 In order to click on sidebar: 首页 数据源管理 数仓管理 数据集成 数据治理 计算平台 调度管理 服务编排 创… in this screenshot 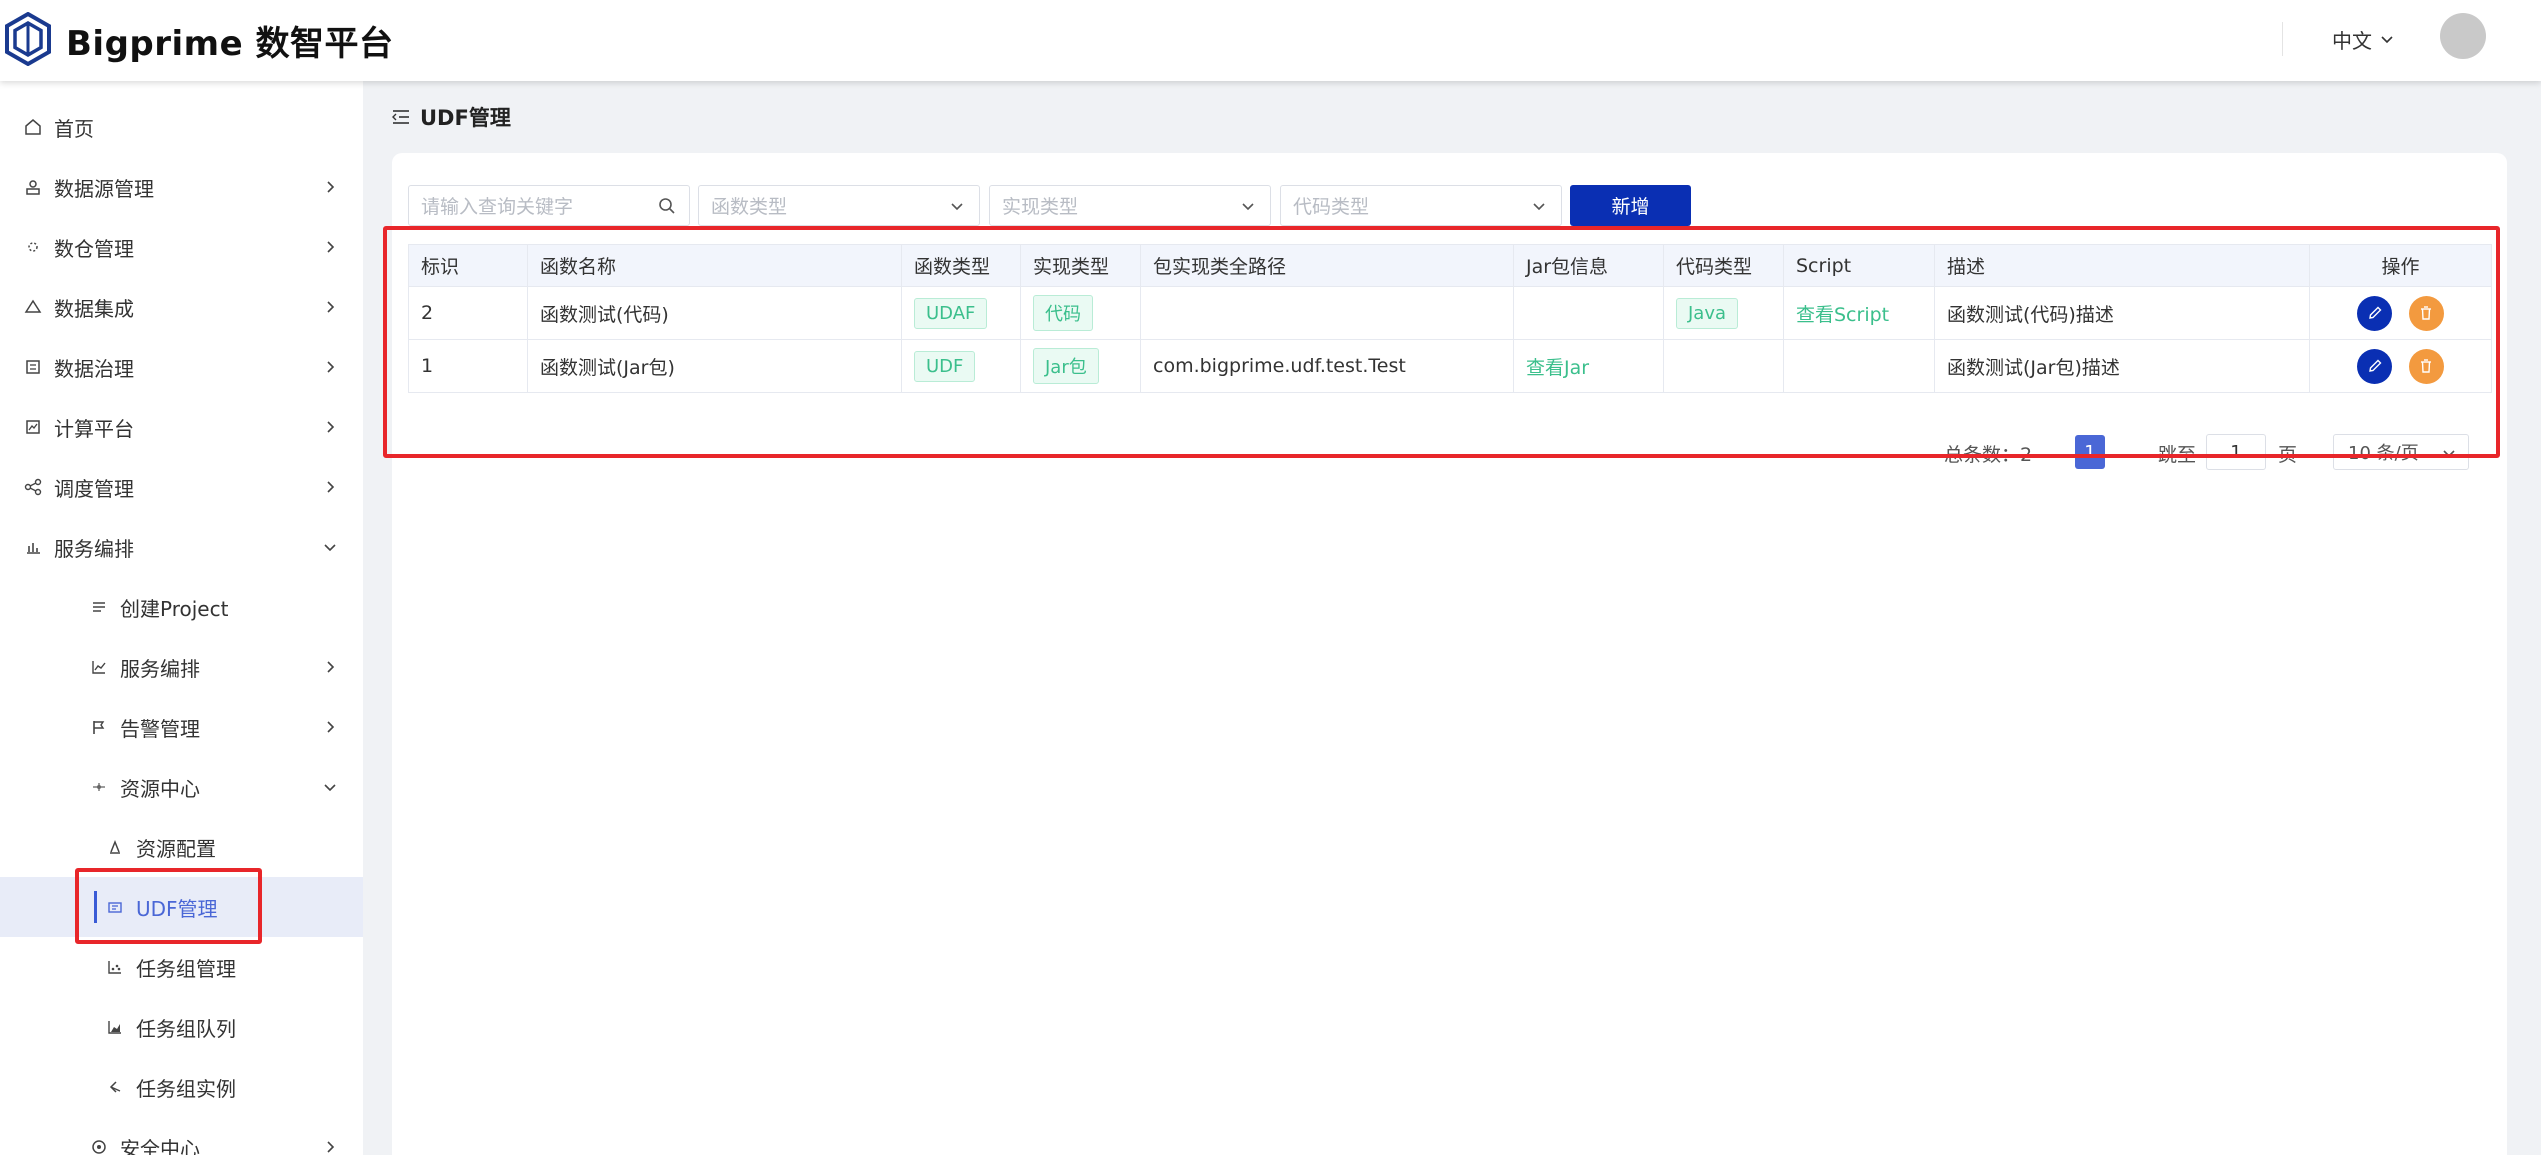, I will do `click(181, 618)`.